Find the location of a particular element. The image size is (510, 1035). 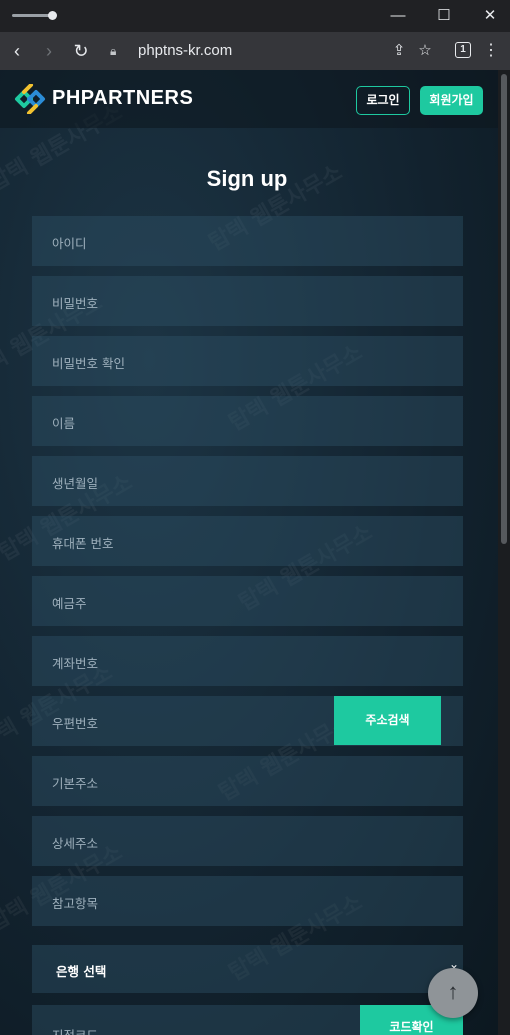

scroll-to-top-button: ↑ is located at coordinates (453, 993).